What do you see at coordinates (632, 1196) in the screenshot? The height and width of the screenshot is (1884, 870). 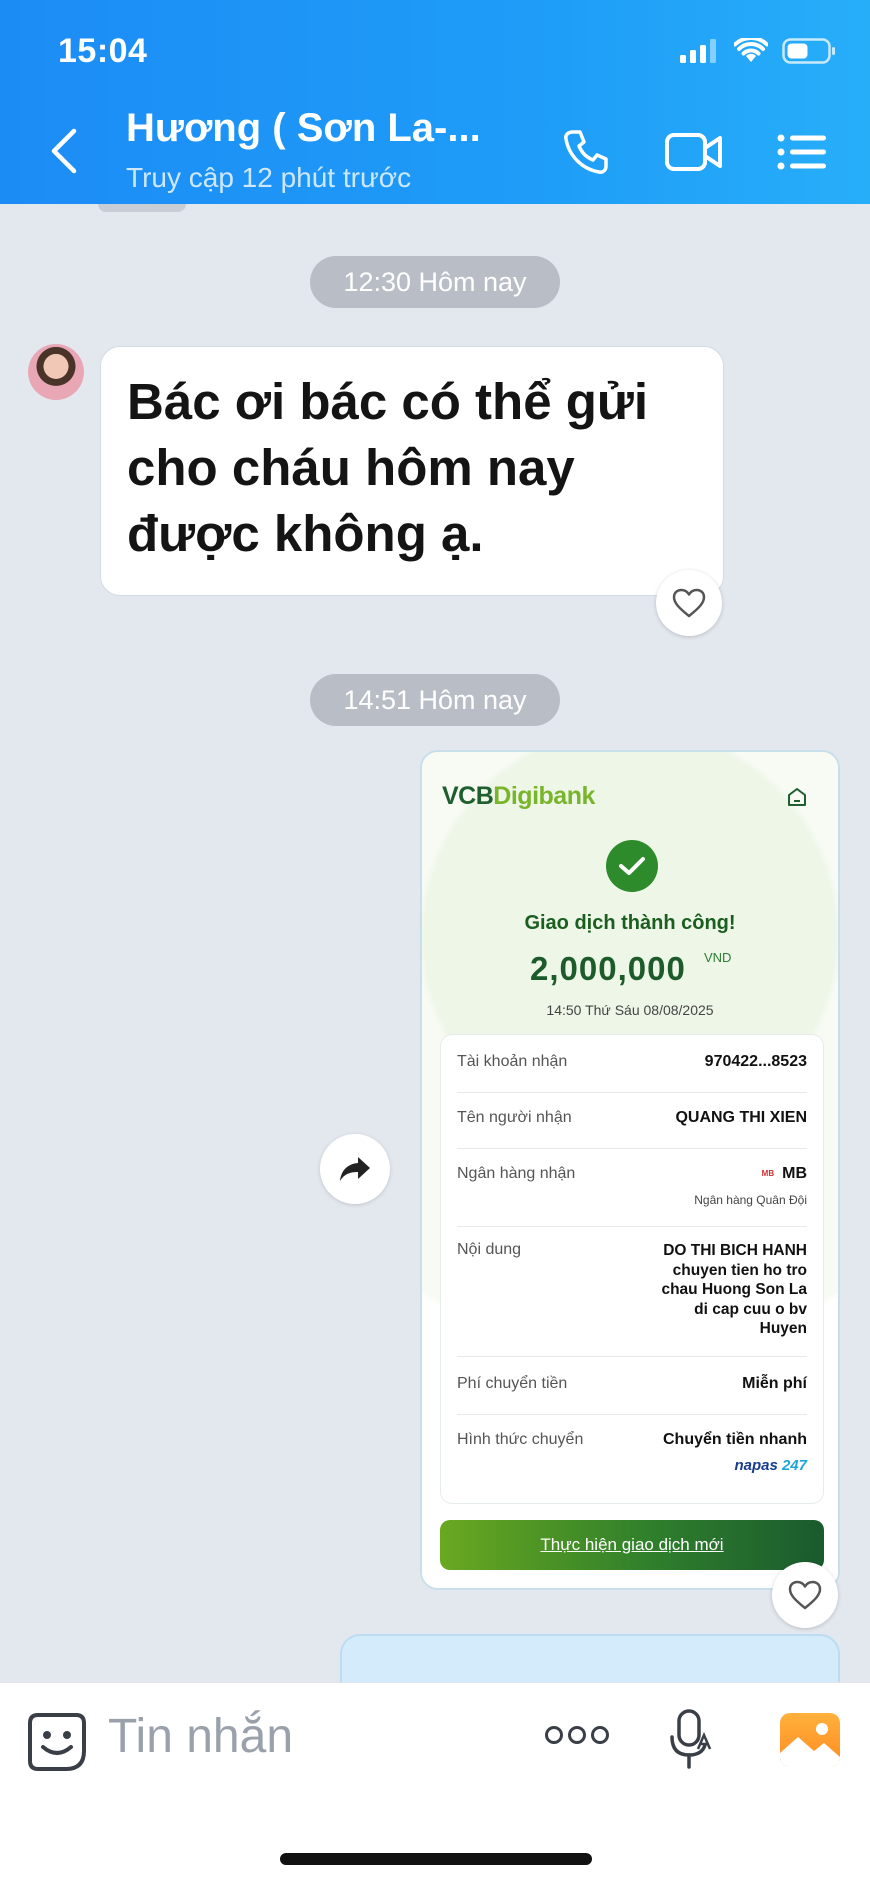 I see `detail-row-bank: Ngân hàng nhận MB MB Ngân hàng Quân Đội` at bounding box center [632, 1196].